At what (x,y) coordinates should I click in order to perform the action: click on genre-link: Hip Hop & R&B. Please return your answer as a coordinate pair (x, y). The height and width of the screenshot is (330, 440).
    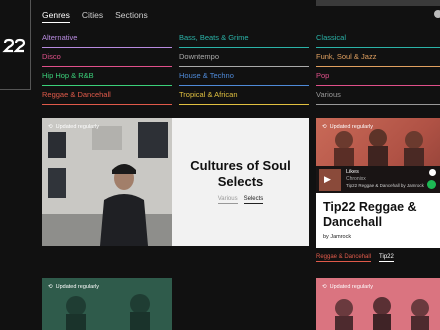
    Looking at the image, I should click on (107, 76).